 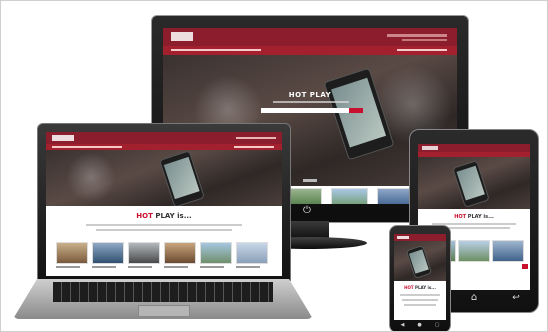 I want to click on phone-site-header, so click(x=420, y=237).